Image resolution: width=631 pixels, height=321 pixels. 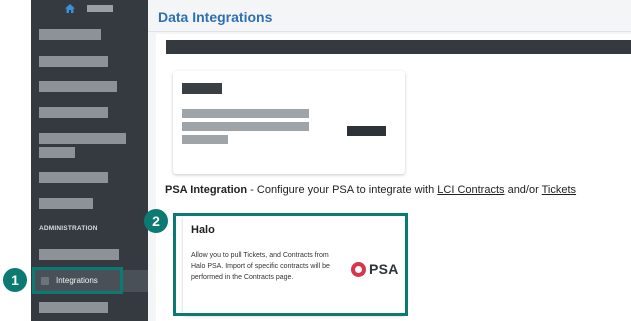 What do you see at coordinates (523, 190) in the screenshot?
I see `psa-integration-conjunction: and/or` at bounding box center [523, 190].